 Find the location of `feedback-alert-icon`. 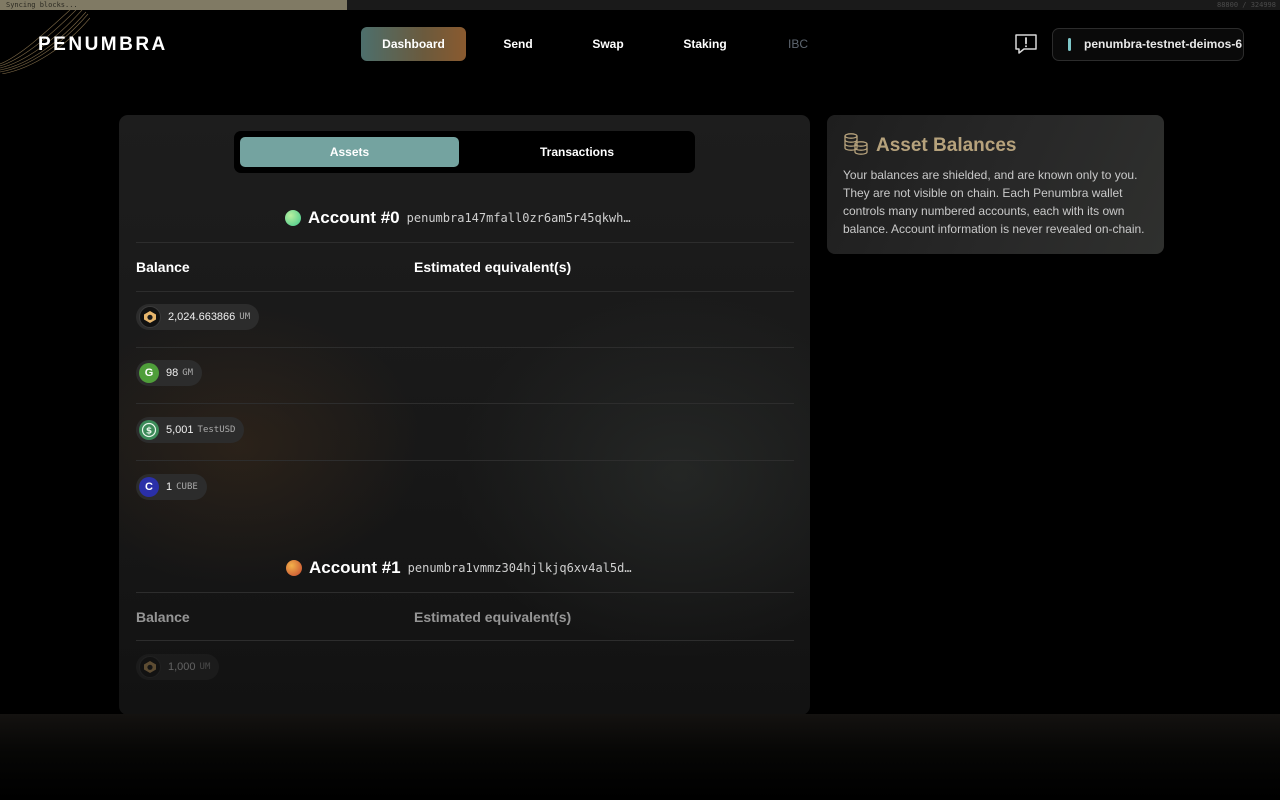

feedback-alert-icon is located at coordinates (1026, 44).